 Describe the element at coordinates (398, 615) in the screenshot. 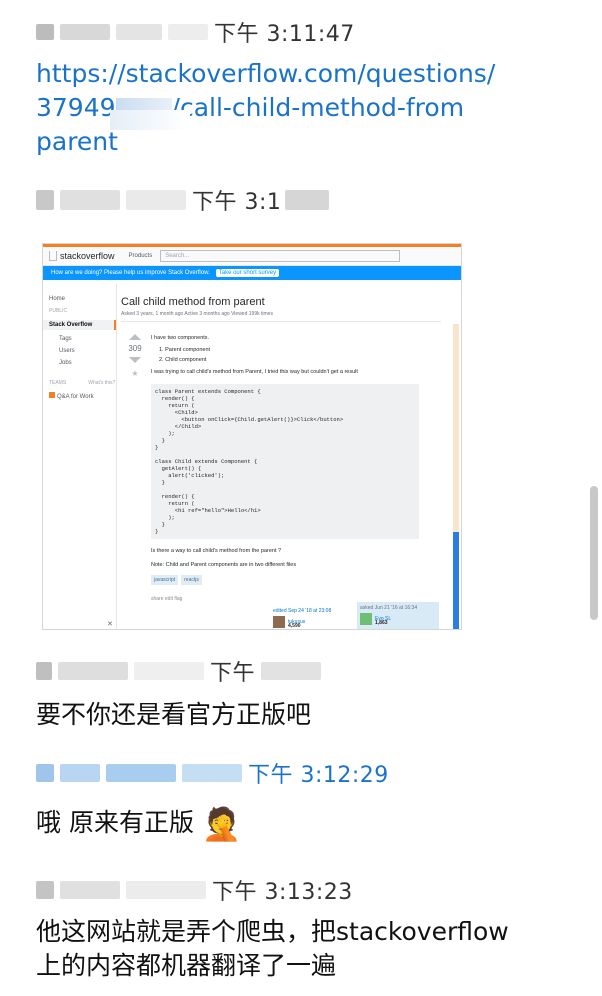

I see `asked-info: asked Jun 21 '16 at 16:34 Evo SL 1,863` at that location.